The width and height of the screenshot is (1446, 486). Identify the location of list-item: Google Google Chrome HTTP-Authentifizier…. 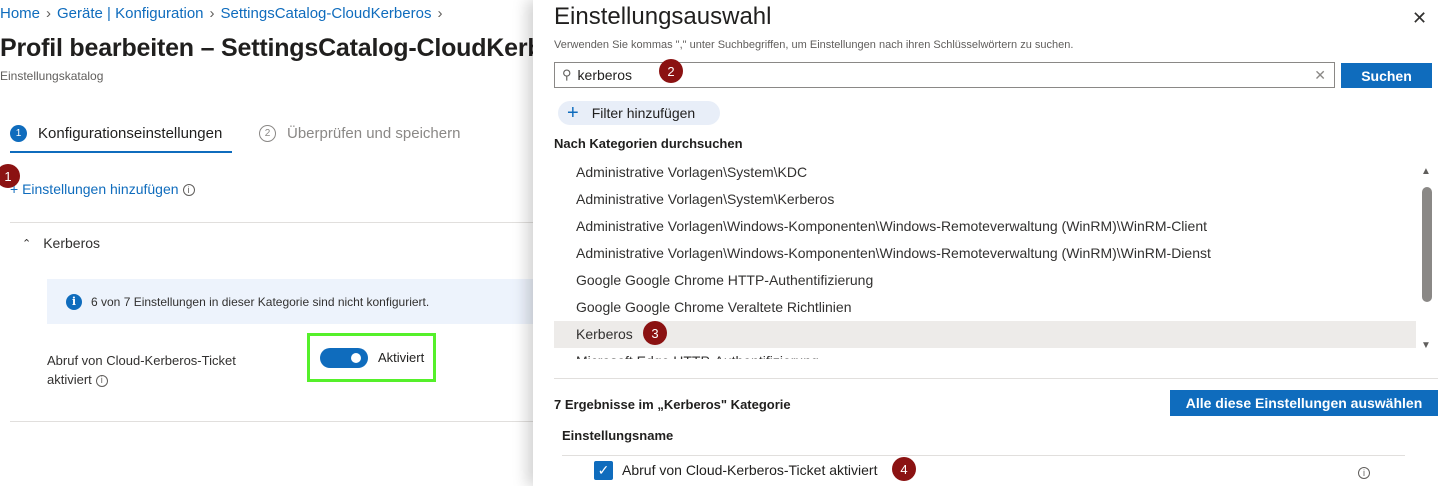
(985, 280).